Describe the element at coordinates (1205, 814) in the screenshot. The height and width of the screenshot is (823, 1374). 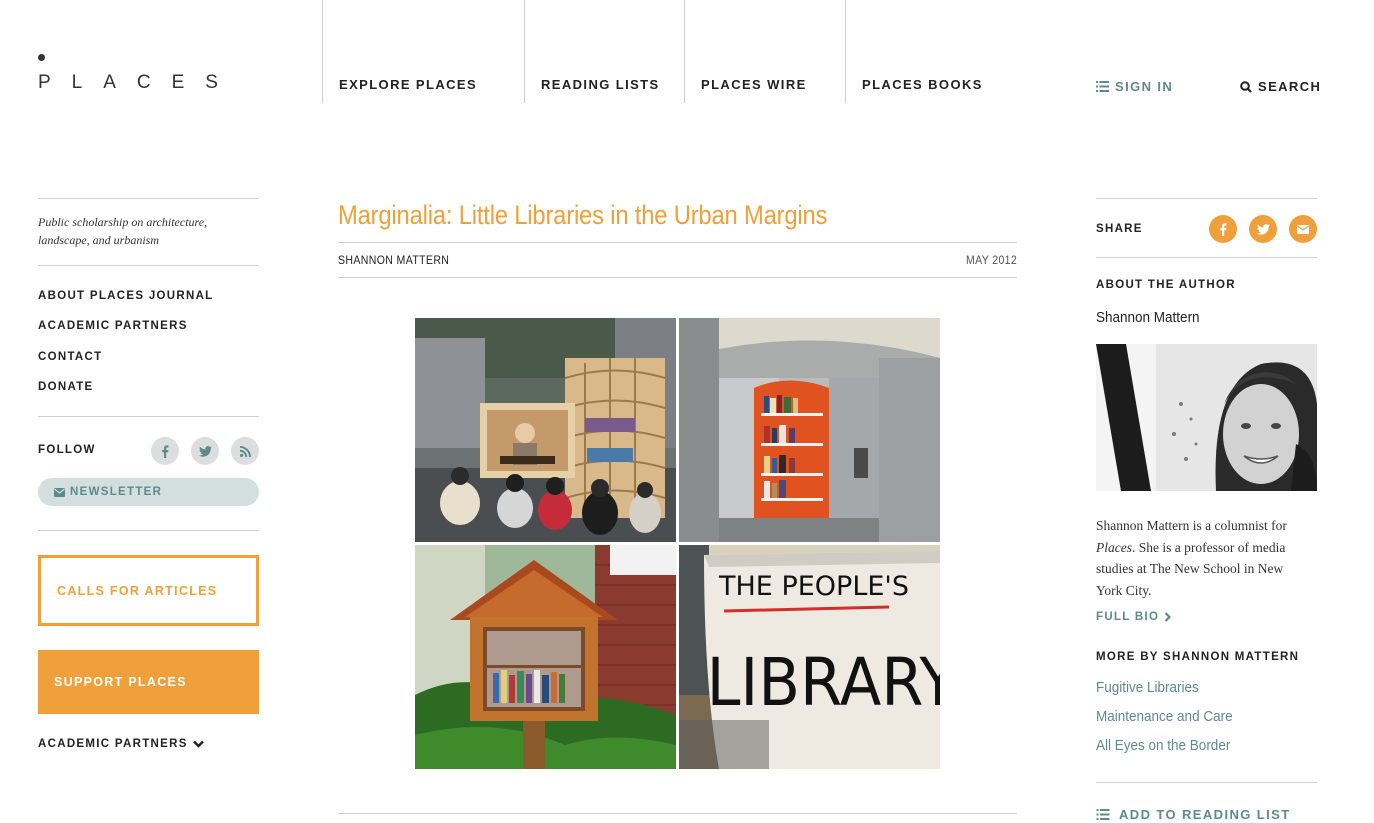
I see `add-to-reading-list-label: ADD TO READING LIST` at that location.